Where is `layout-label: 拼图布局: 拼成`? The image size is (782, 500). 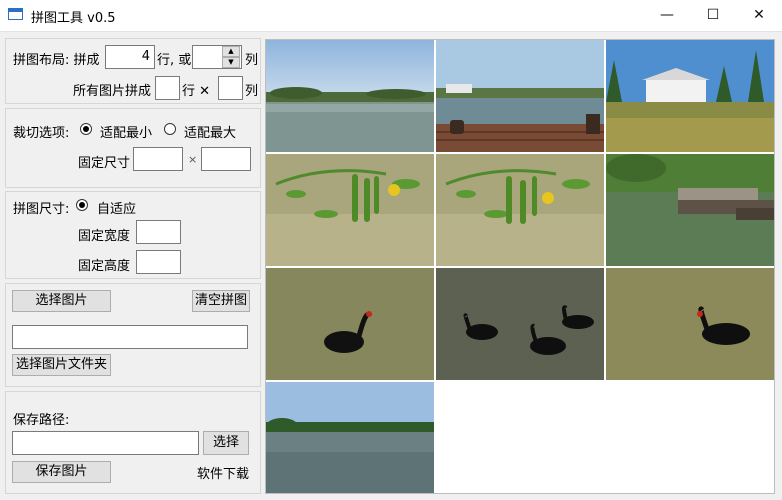 layout-label: 拼图布局: 拼成 is located at coordinates (56, 60).